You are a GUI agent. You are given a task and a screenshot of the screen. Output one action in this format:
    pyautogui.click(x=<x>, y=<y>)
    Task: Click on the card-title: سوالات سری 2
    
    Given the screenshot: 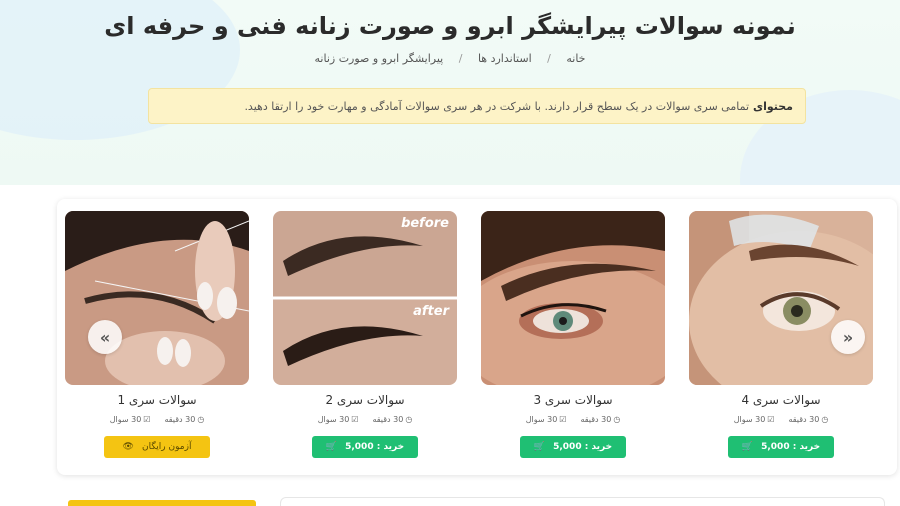 What is the action you would take?
    pyautogui.click(x=365, y=400)
    